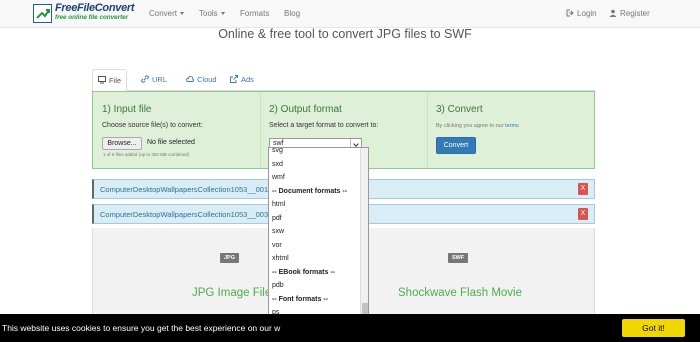 Image resolution: width=700 pixels, height=342 pixels. I want to click on register-label: Register, so click(635, 13).